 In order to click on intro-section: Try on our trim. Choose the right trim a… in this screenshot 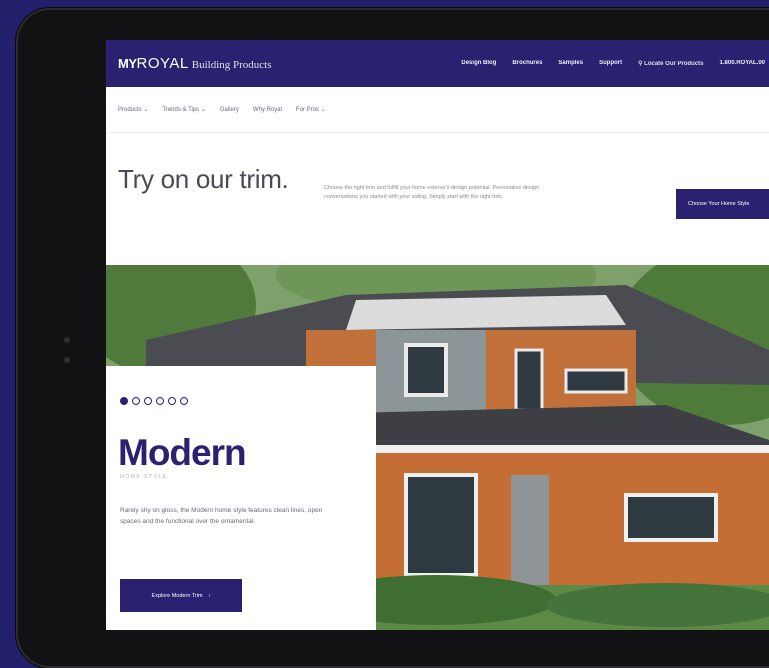, I will do `click(437, 179)`.